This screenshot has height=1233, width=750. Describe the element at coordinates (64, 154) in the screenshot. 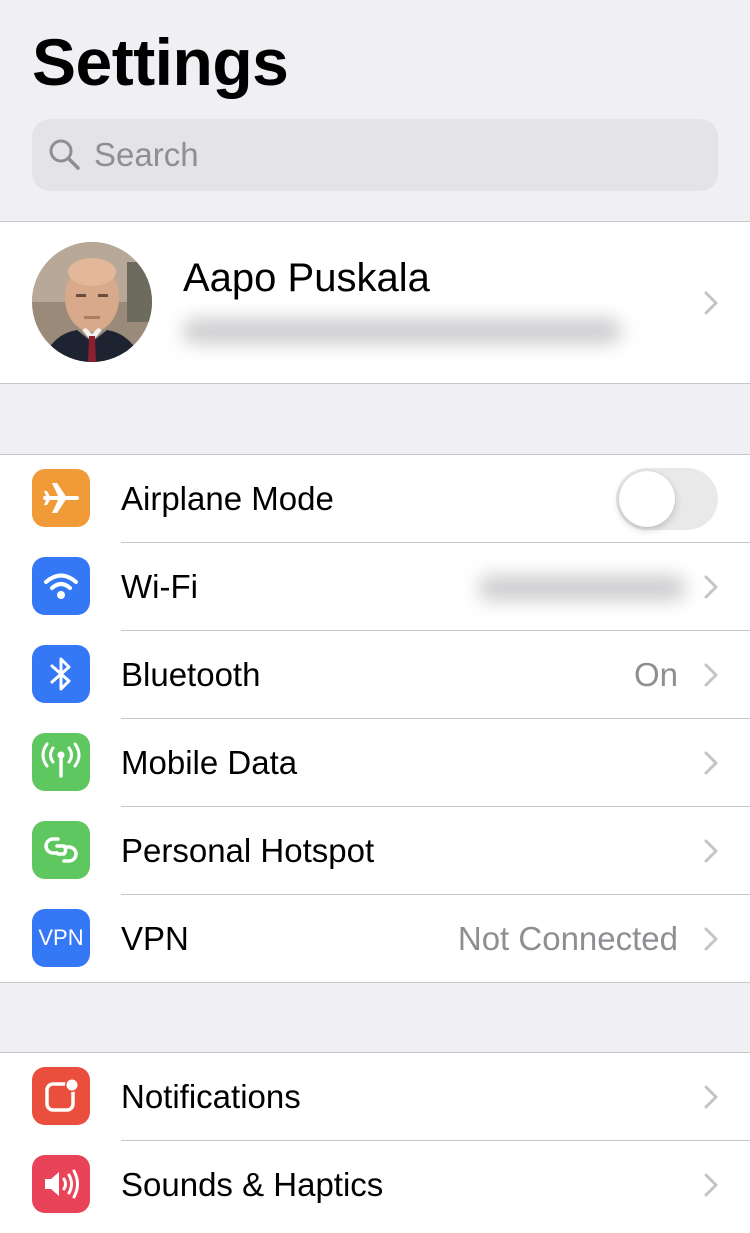

I see `magnifier-icon` at that location.